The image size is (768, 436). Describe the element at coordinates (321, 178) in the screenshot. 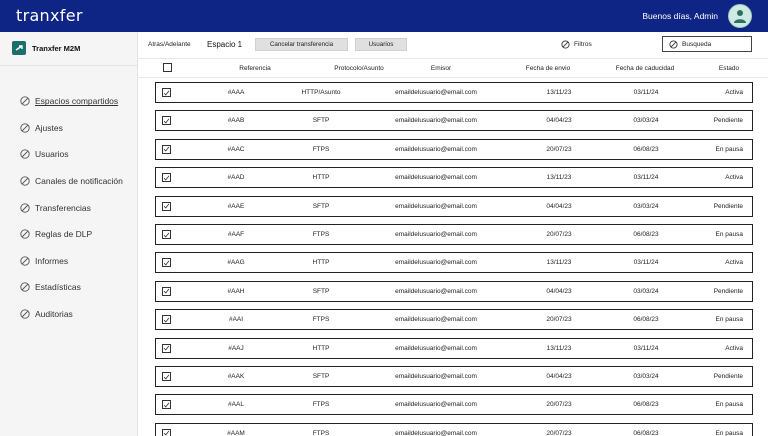

I see `cell-protocolo: HTTP` at that location.